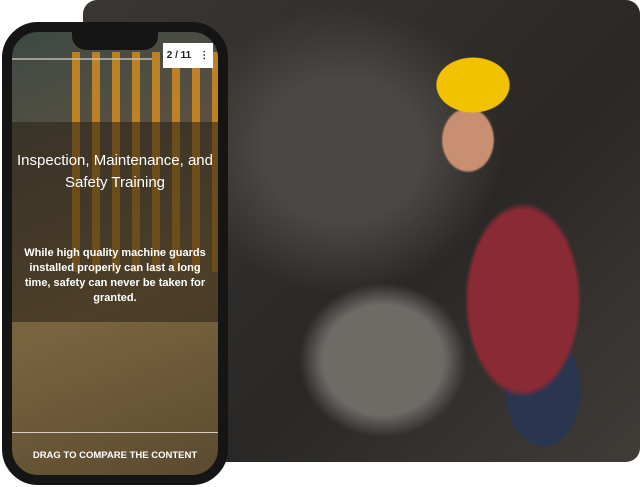 This screenshot has width=640, height=487. What do you see at coordinates (115, 432) in the screenshot?
I see `divider` at bounding box center [115, 432].